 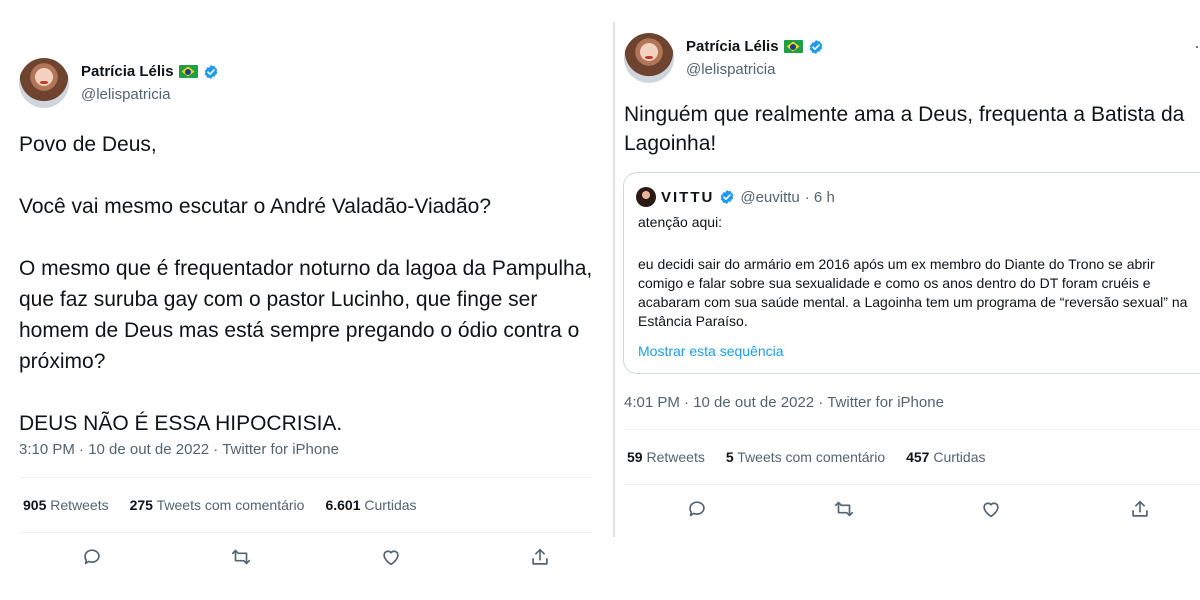 What do you see at coordinates (635, 457) in the screenshot?
I see `retweets-count: 59` at bounding box center [635, 457].